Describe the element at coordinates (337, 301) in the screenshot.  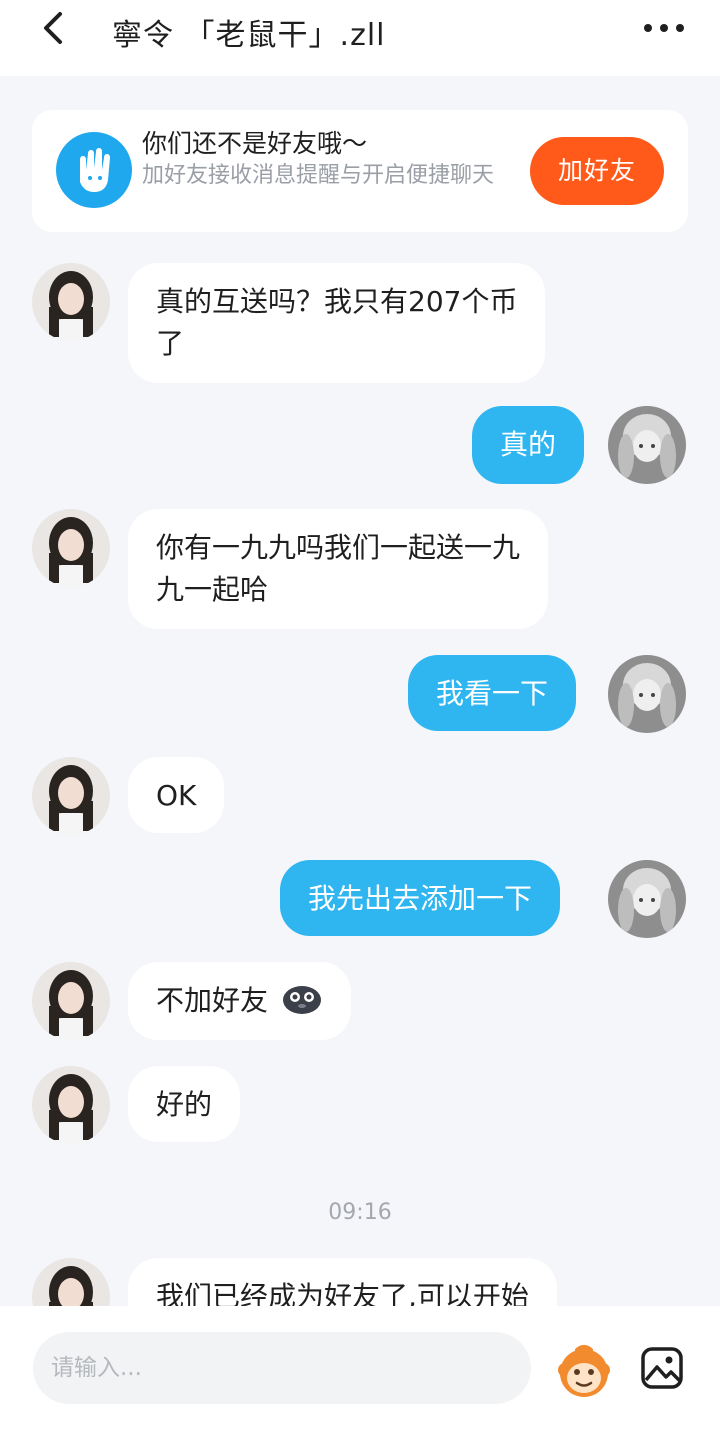
I see `message-text: 真的互送吗？我只有207个币` at that location.